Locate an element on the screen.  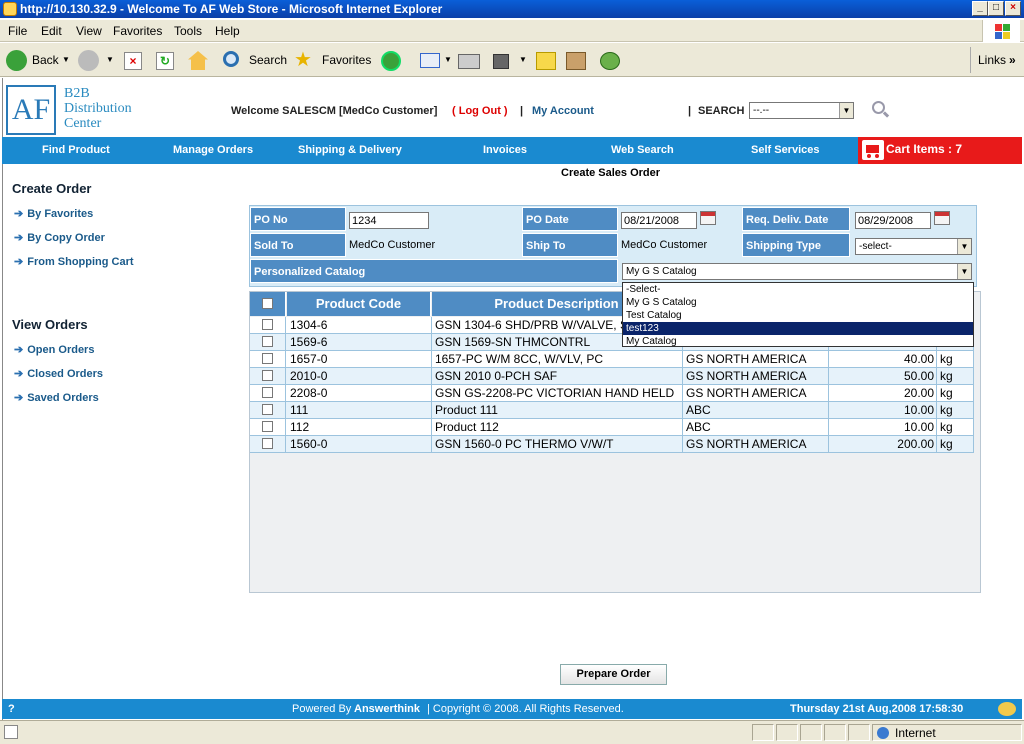
search-select: --.-- ▼ is located at coordinates (801, 110).